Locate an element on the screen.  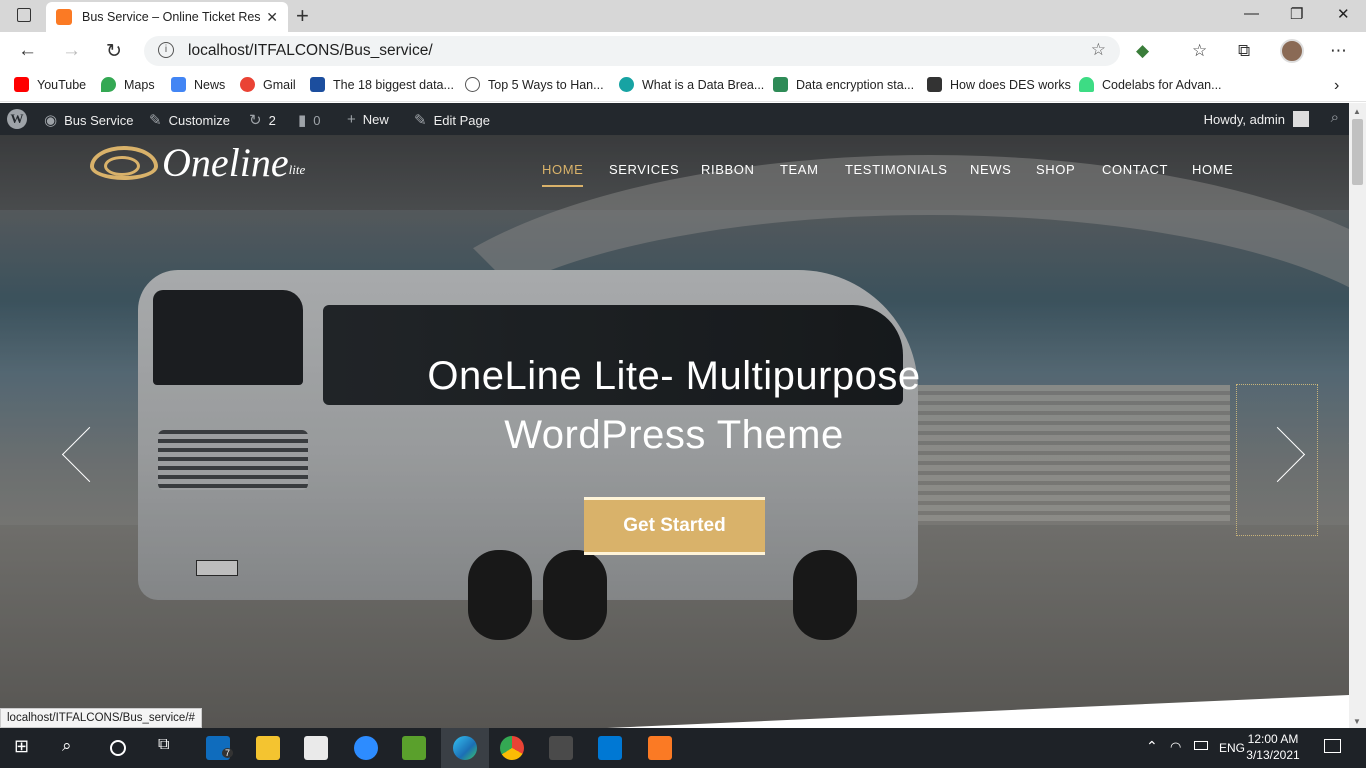
maps-icon is located at coordinates (108, 84).